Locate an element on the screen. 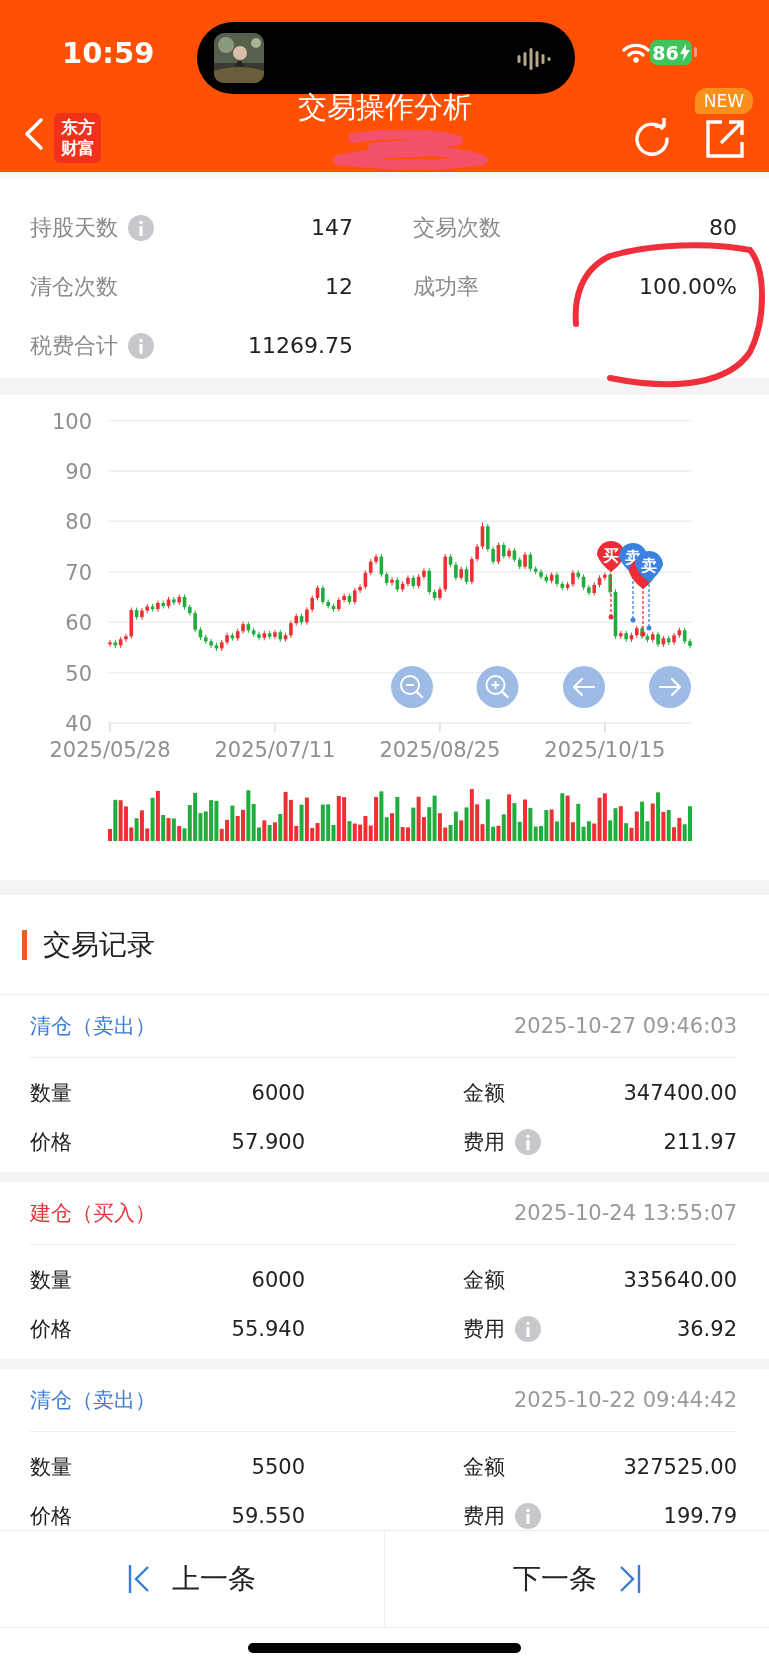 This screenshot has height=1665, width=769. battery-indicator: 86 is located at coordinates (671, 52).